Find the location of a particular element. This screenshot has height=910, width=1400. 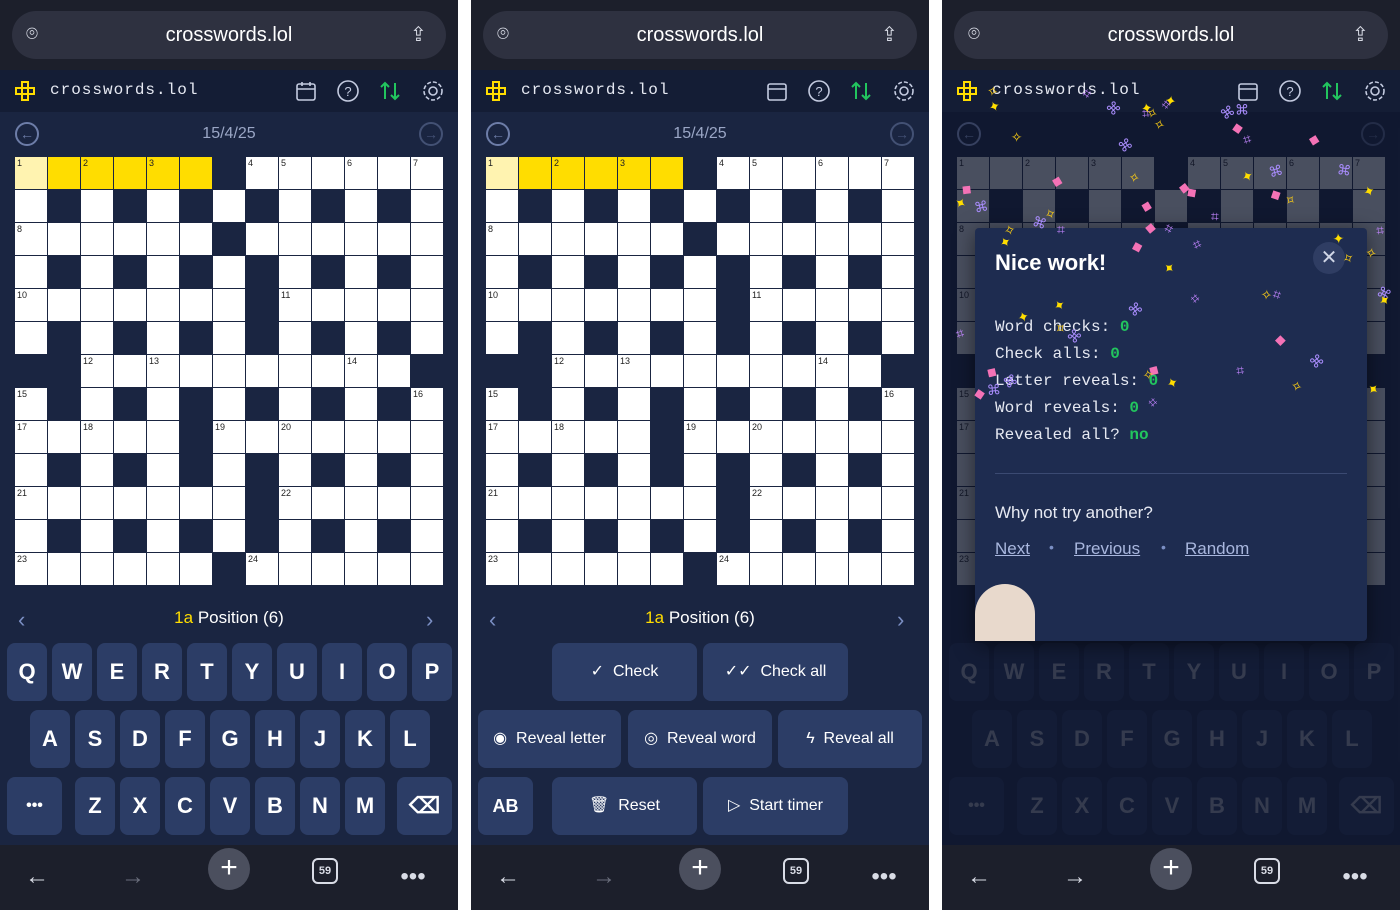

sort-arrows-icon is located at coordinates (390, 91).